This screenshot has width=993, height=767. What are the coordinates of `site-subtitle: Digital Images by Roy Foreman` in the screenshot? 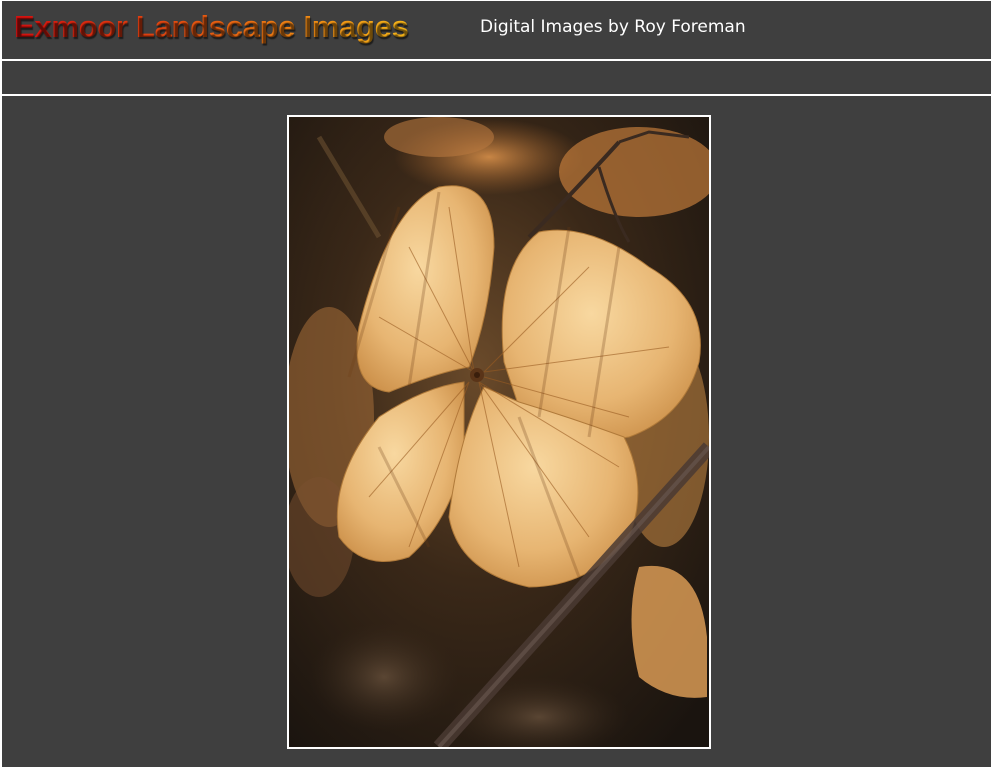 It's located at (613, 27).